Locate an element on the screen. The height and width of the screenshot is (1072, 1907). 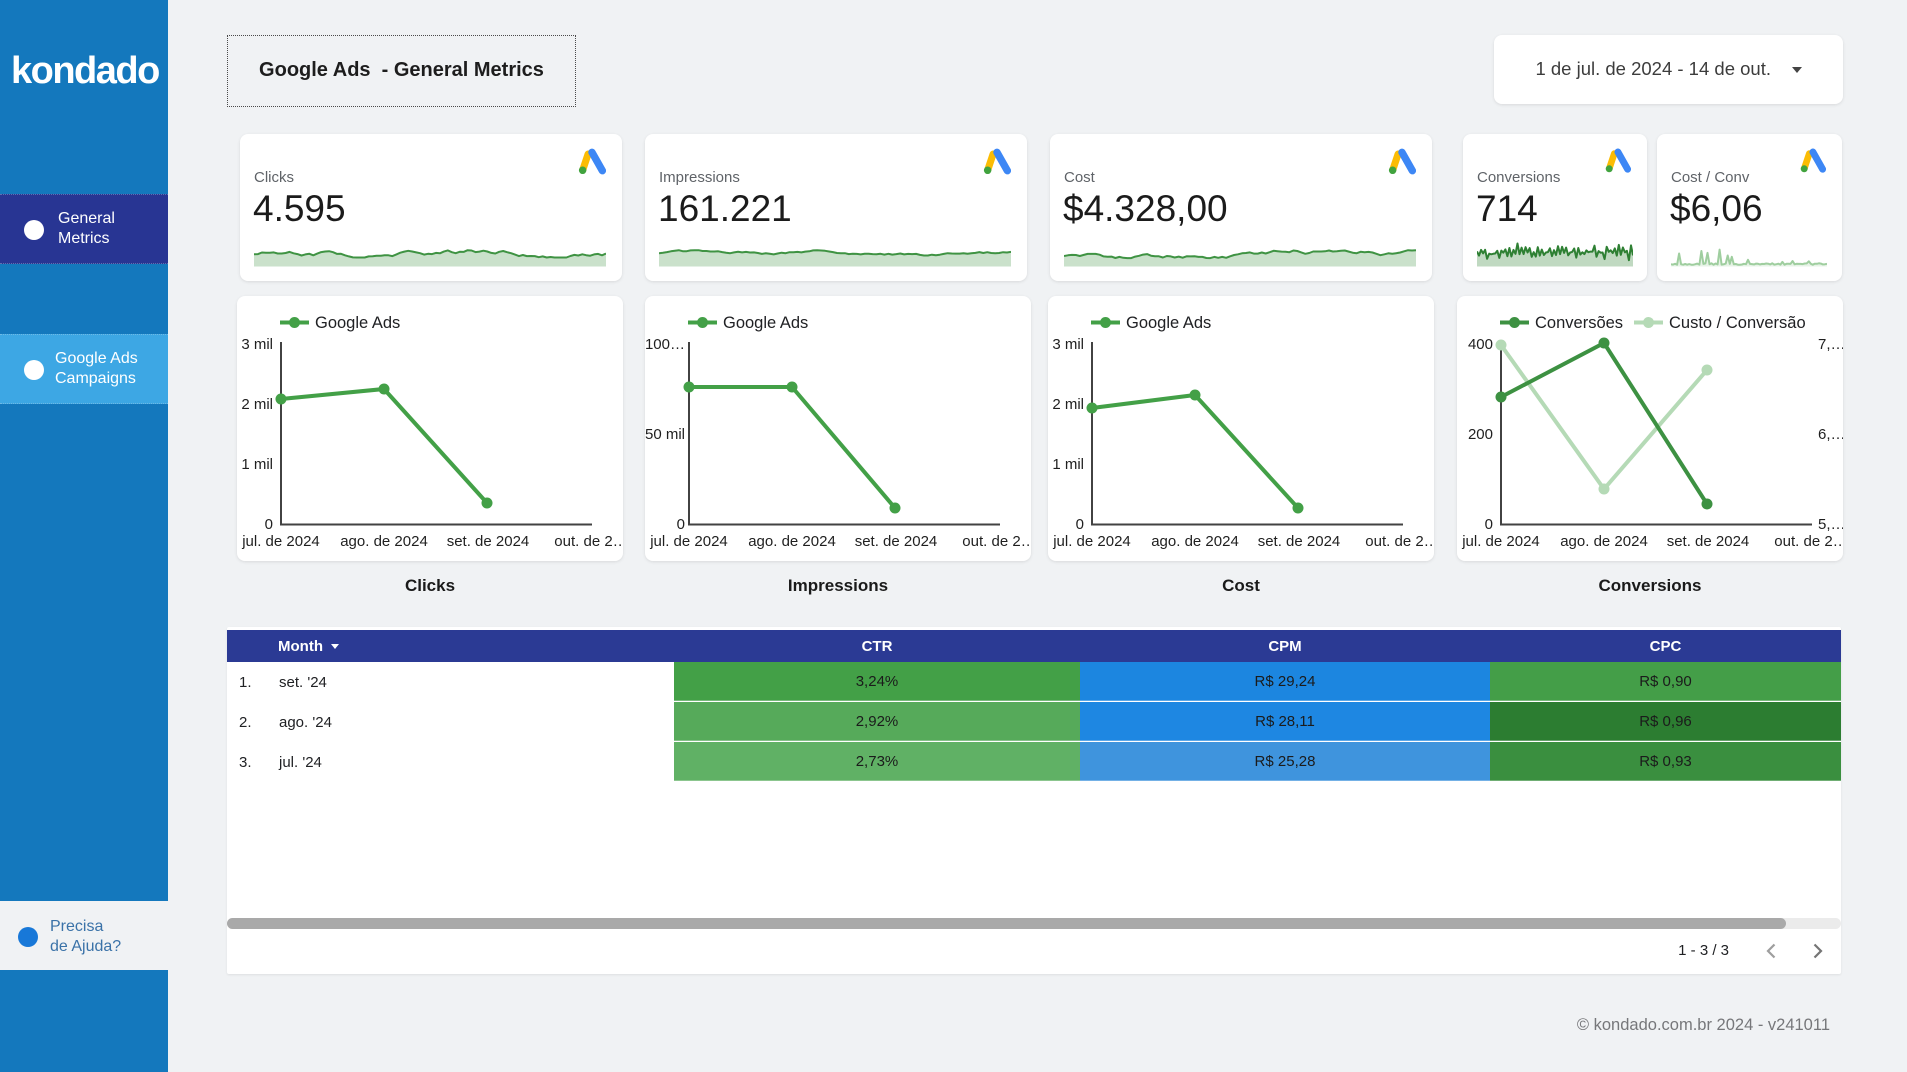
svg-text: 50 mil is located at coordinates (665, 434).